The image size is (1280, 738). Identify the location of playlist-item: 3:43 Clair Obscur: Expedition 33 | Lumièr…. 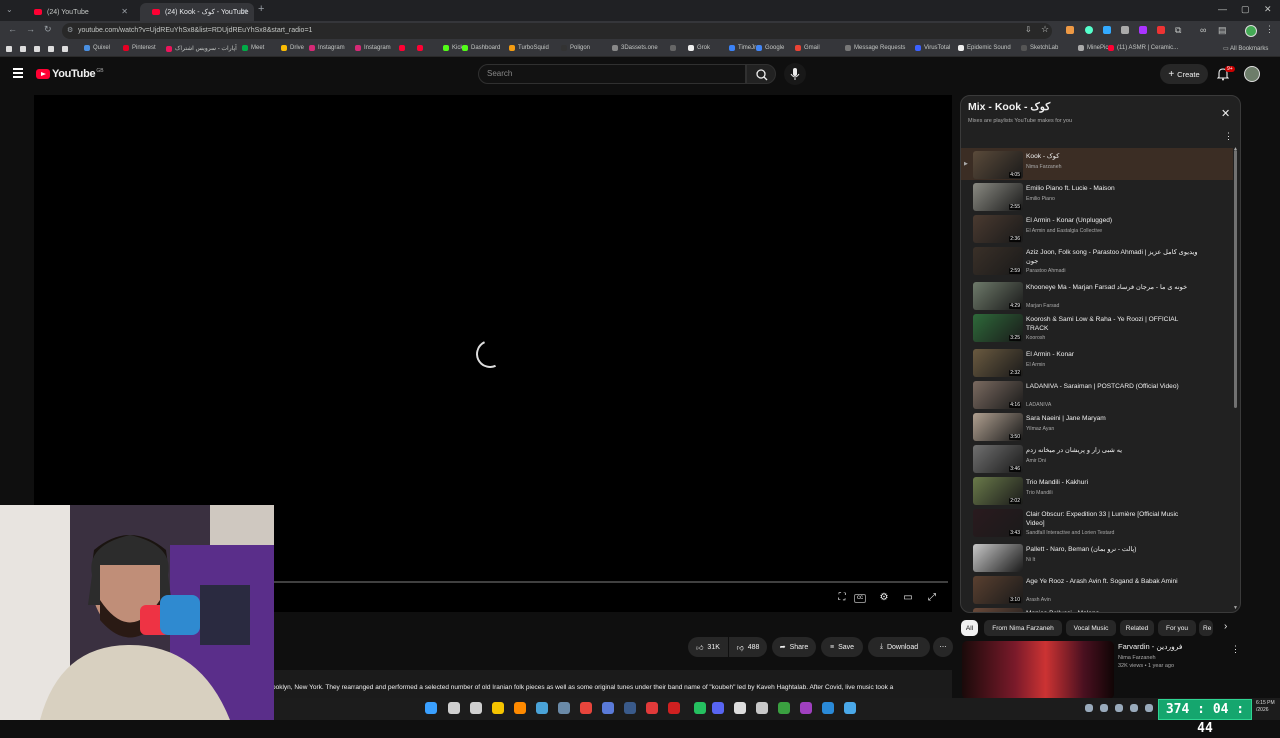
(1097, 522).